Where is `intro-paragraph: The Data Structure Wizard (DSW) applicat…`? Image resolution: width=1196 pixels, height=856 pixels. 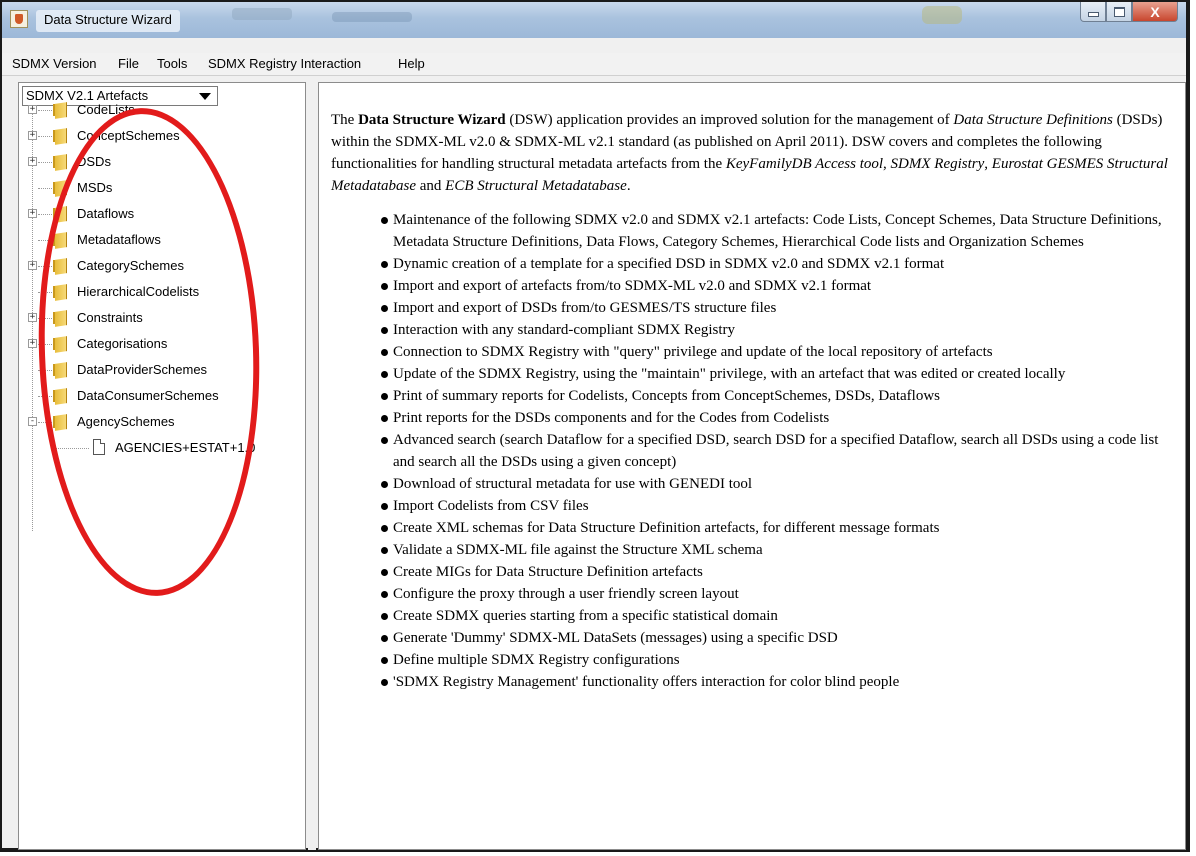 intro-paragraph: The Data Structure Wizard (DSW) applicat… is located at coordinates (756, 153).